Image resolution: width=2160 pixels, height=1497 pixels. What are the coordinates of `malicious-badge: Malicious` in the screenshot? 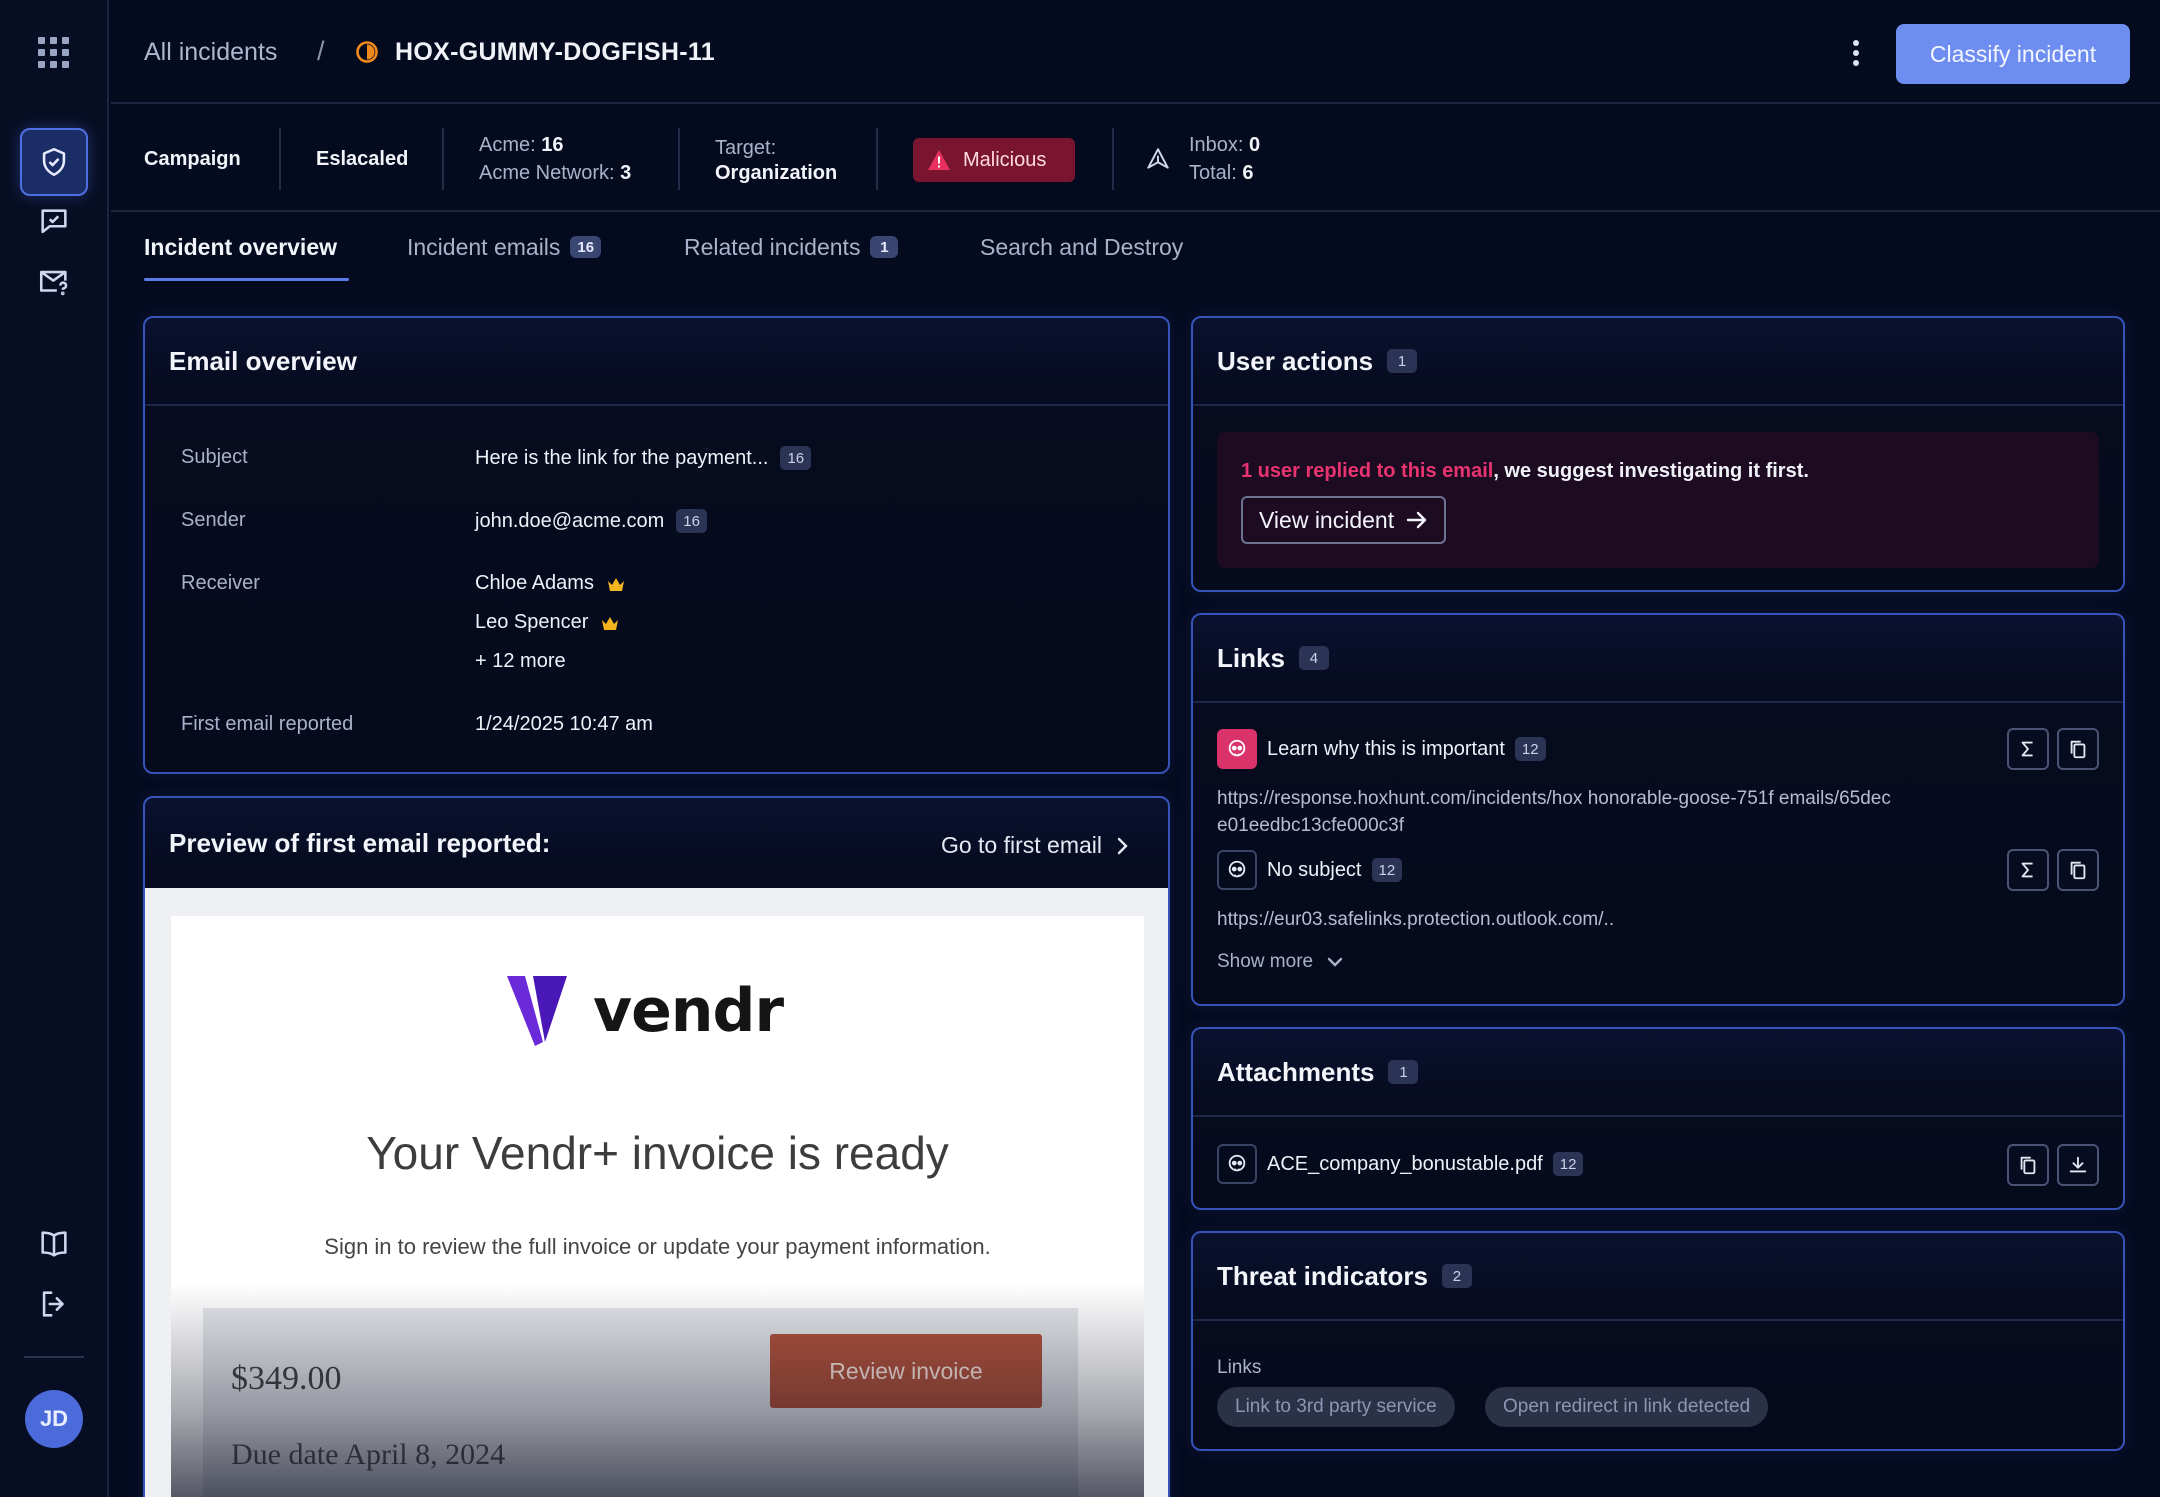 It's located at (994, 160).